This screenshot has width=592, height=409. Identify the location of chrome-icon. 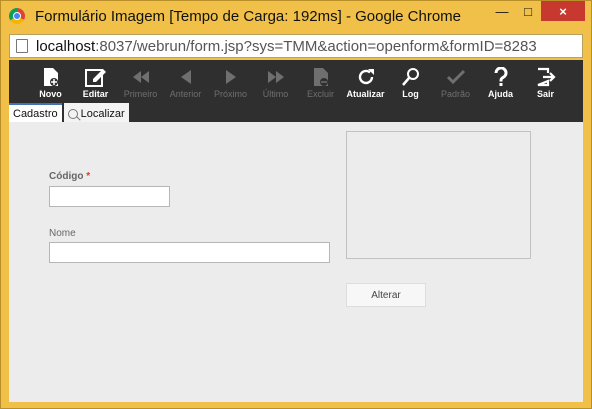
(17, 16).